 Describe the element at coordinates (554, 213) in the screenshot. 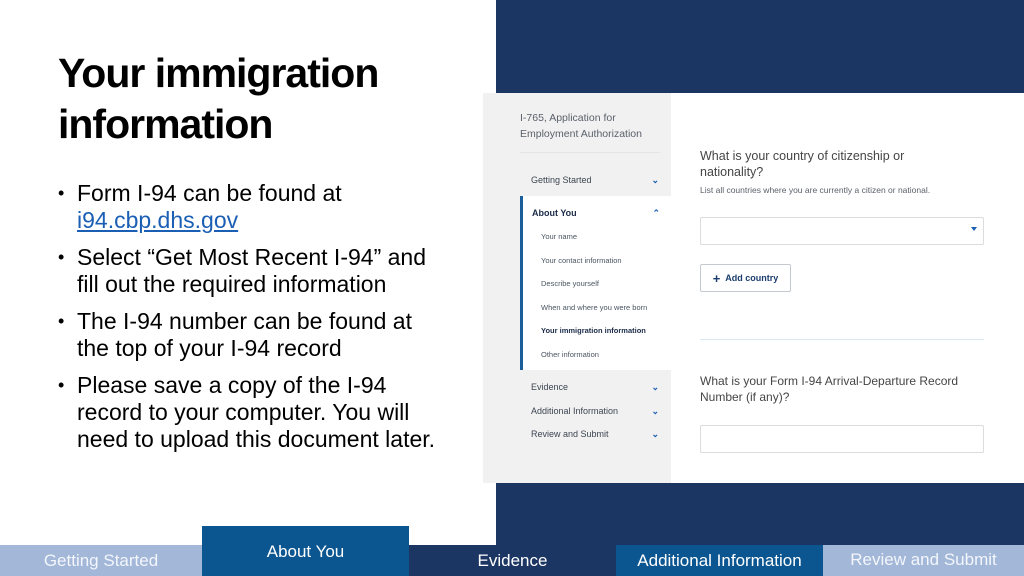

I see `sidebar-section-label: About You` at that location.